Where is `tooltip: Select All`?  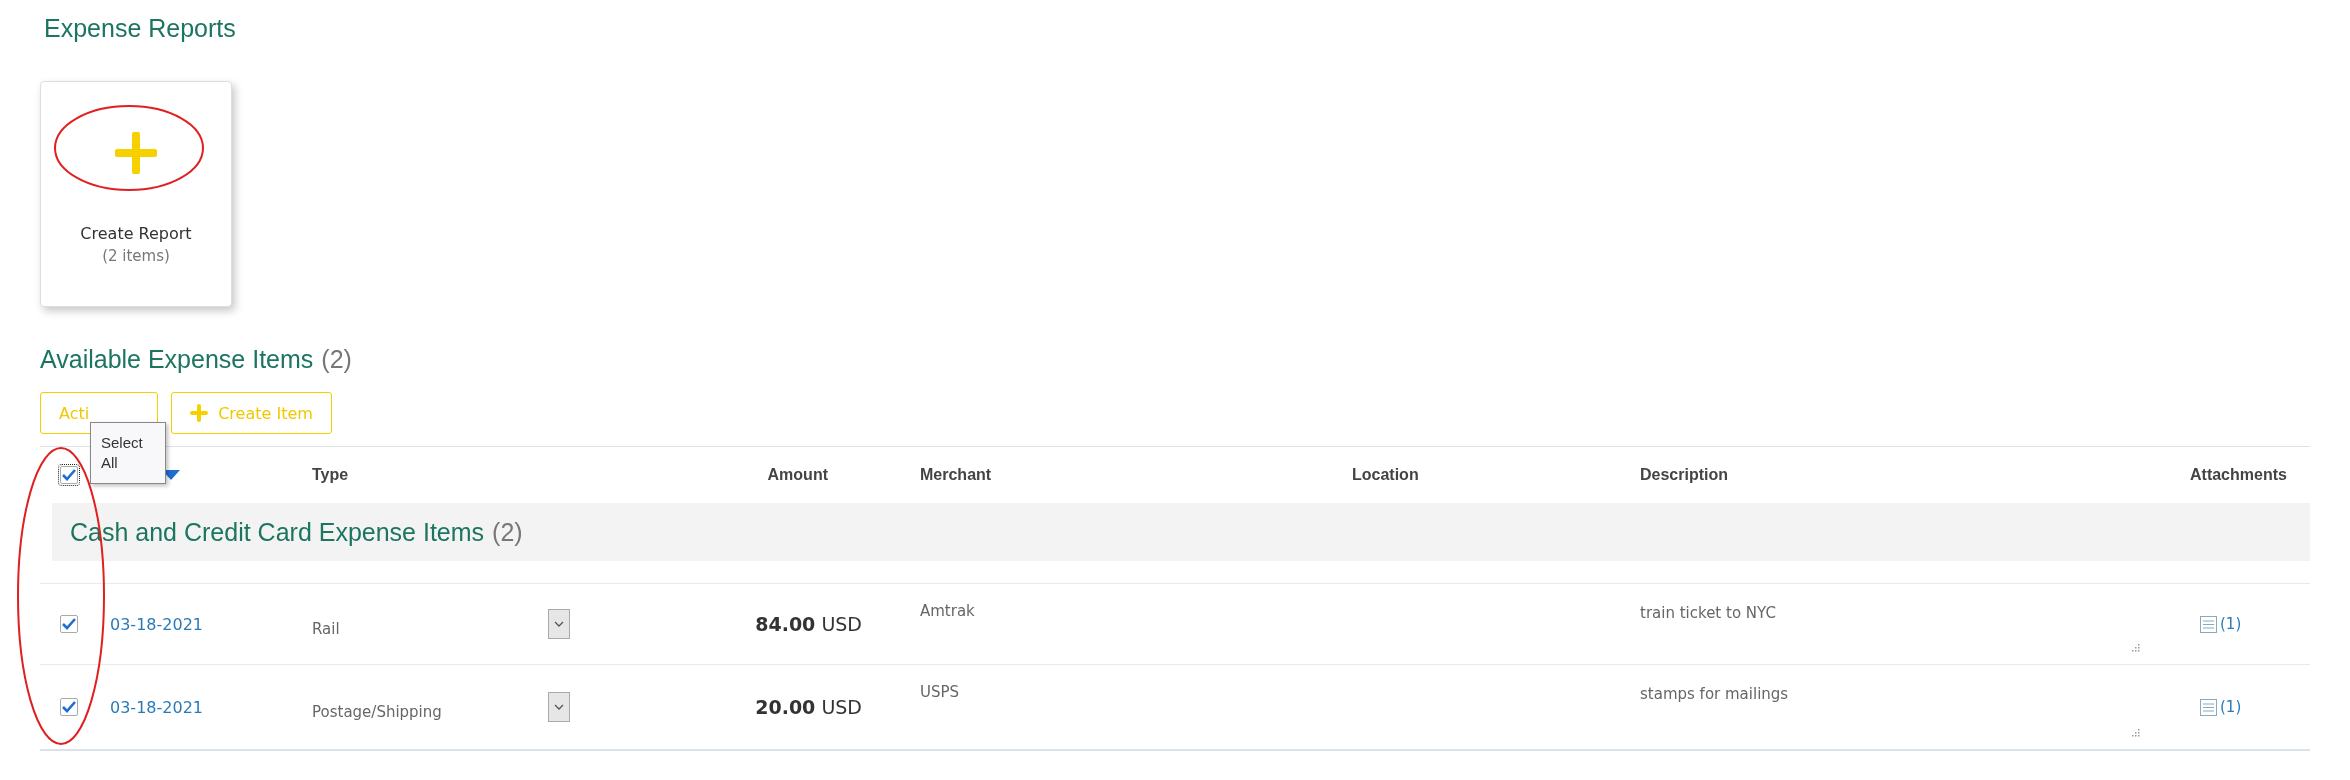
tooltip: Select All is located at coordinates (128, 453).